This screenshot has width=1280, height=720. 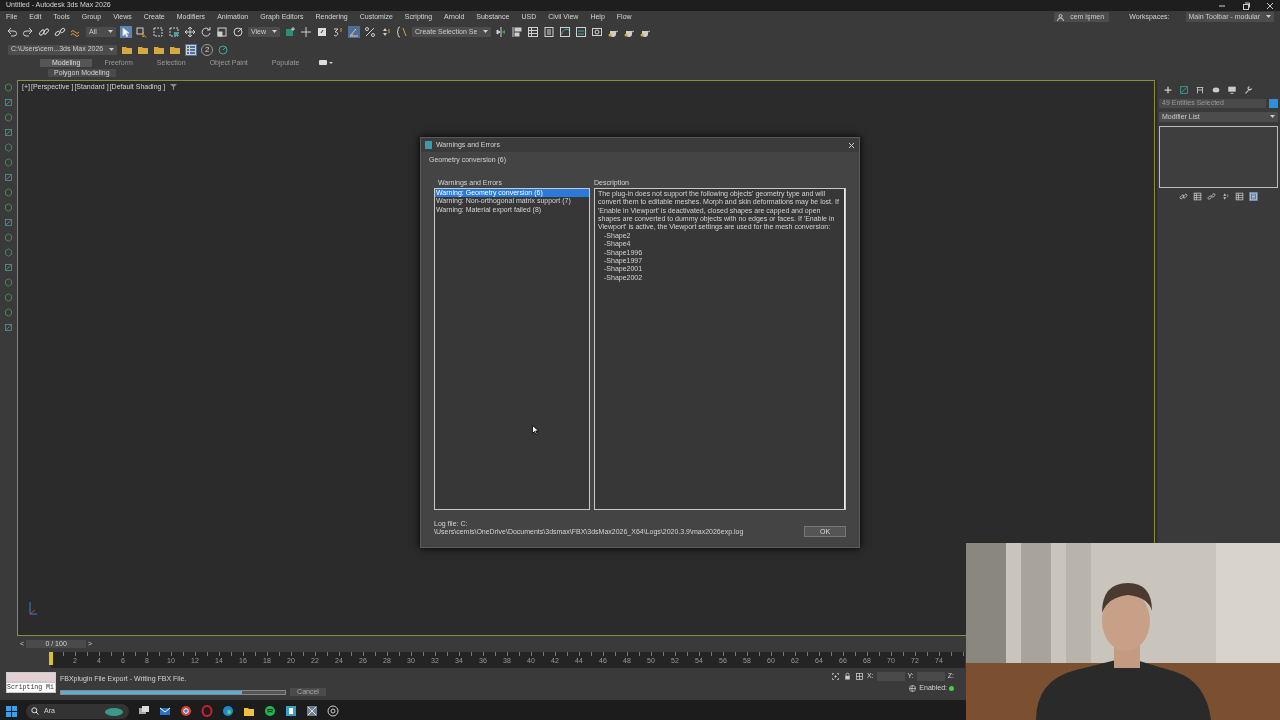 I want to click on edit-named-selection-icon, so click(x=402, y=32).